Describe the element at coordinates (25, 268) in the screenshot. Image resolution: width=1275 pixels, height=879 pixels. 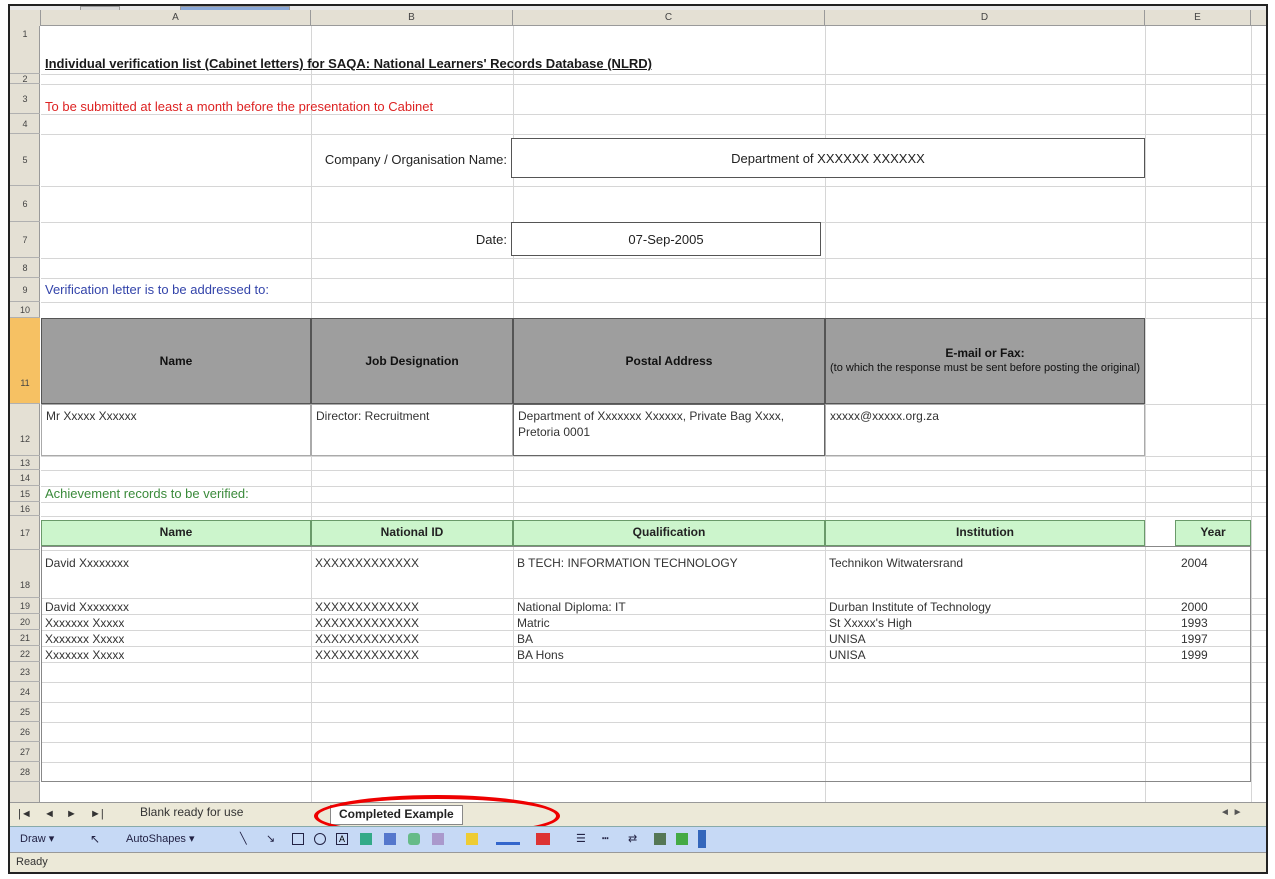
I see `row-header: 8` at that location.